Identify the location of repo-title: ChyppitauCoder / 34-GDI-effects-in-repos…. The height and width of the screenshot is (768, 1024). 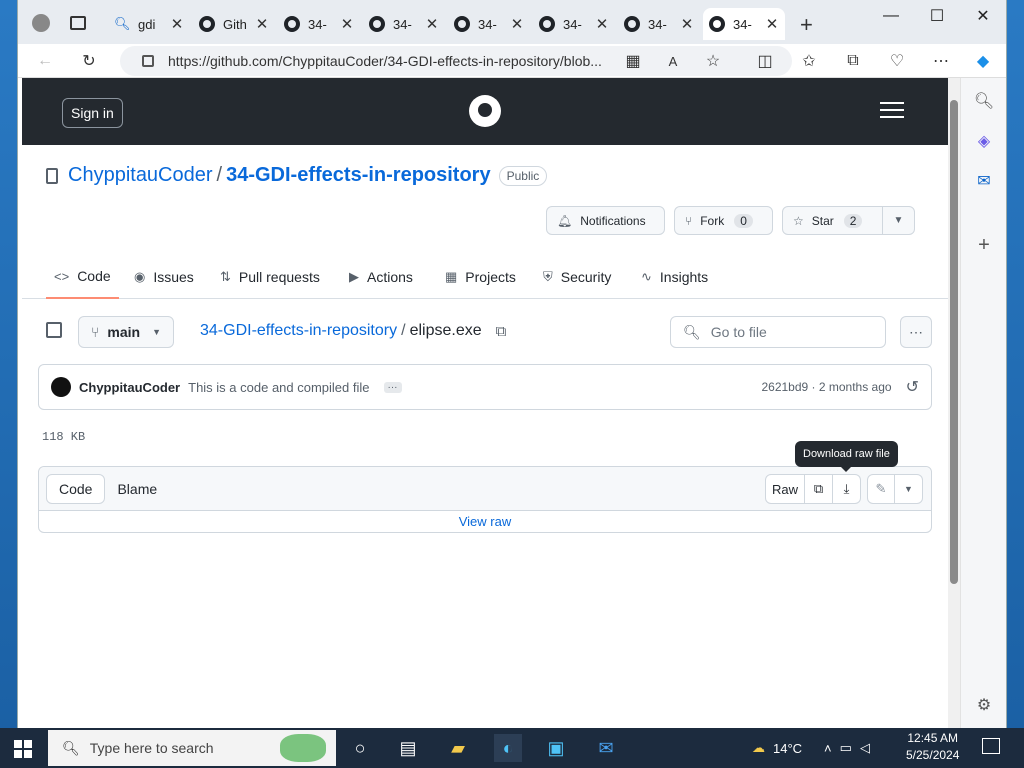
(297, 175).